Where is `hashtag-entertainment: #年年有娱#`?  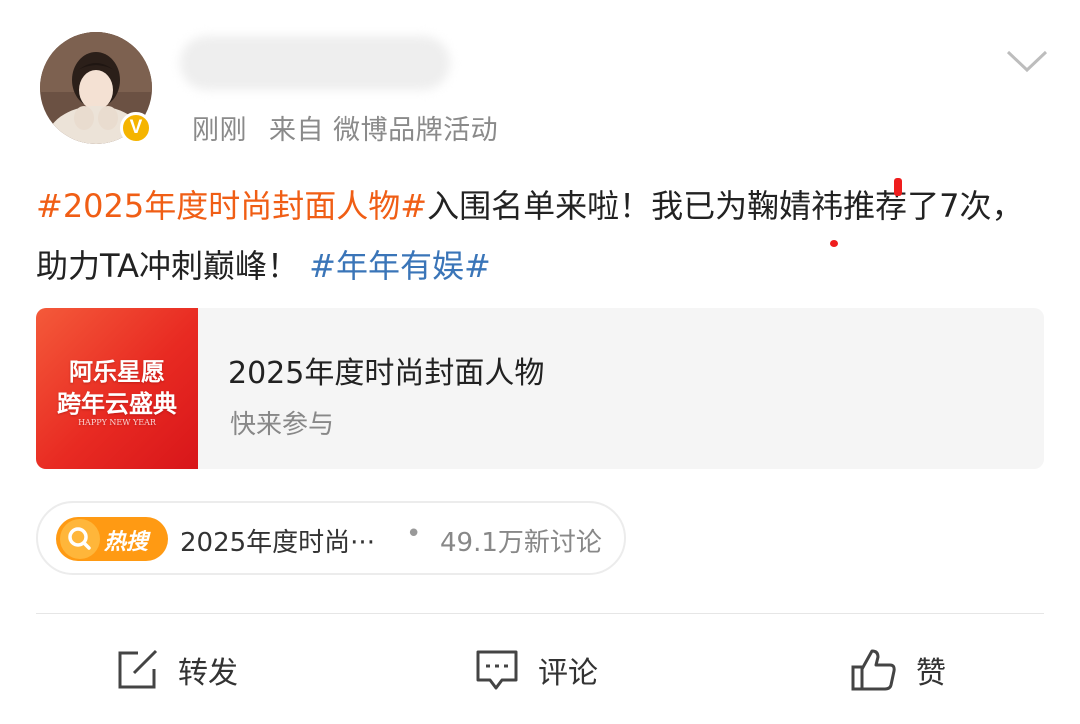
hashtag-entertainment: #年年有娱# is located at coordinates (400, 266).